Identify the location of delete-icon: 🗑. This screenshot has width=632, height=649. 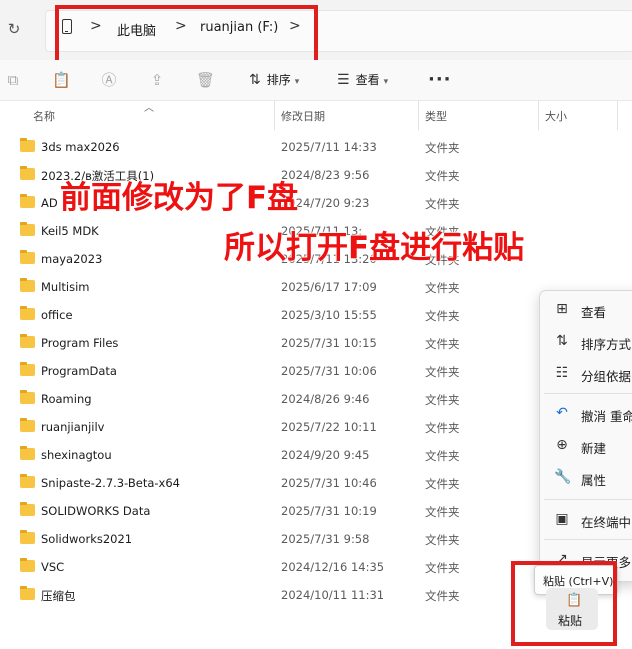
(205, 80).